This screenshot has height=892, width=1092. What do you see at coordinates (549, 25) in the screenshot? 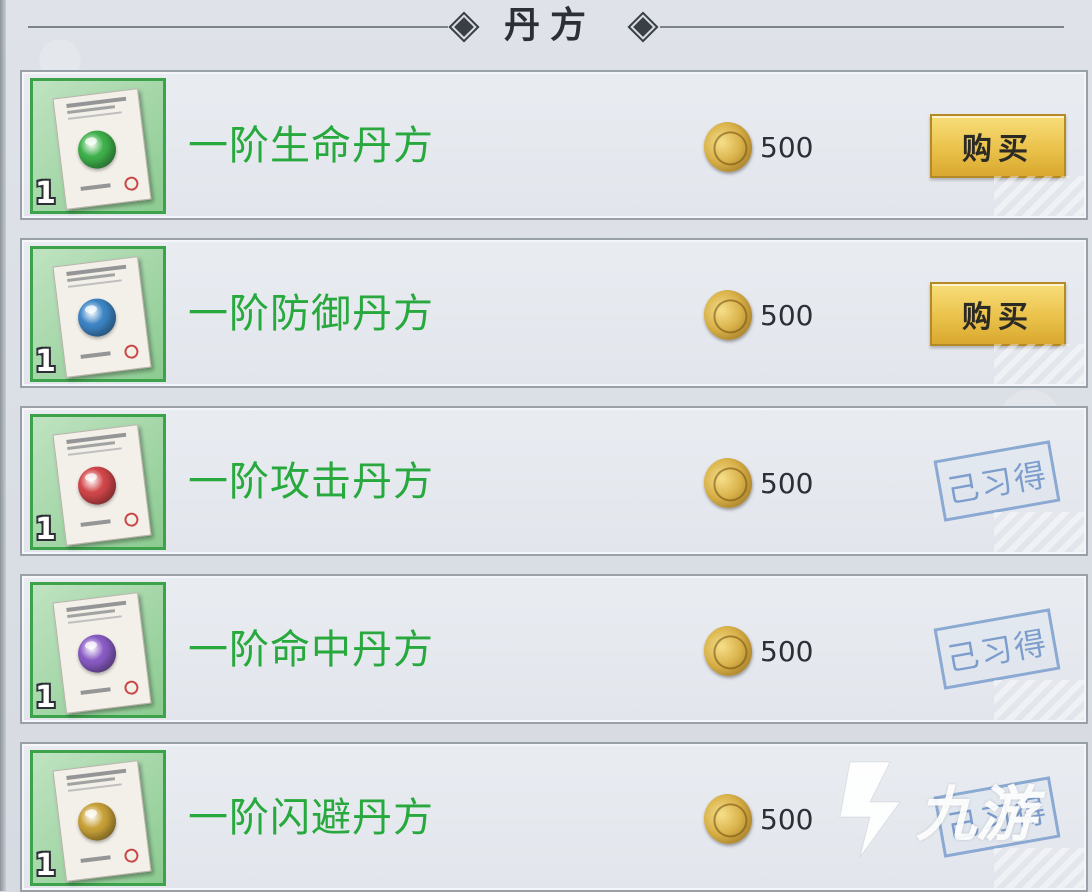
I see `section-title: 丹方` at bounding box center [549, 25].